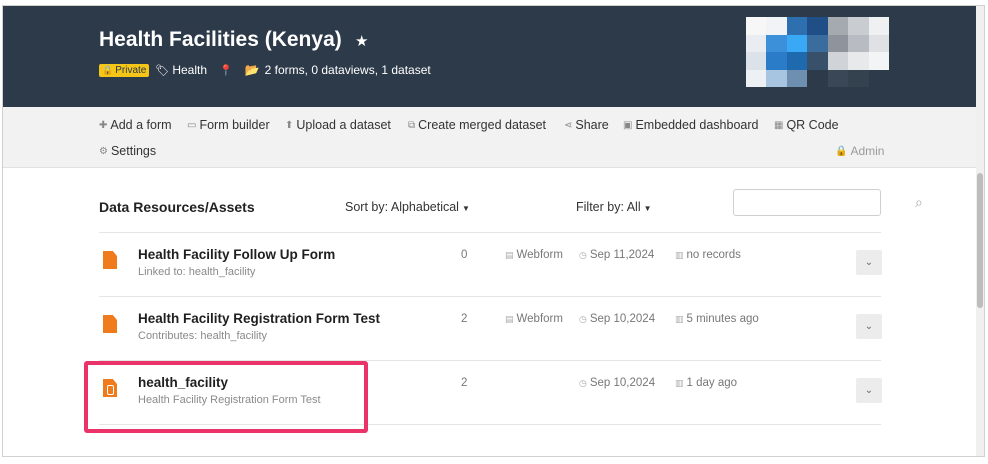 Image resolution: width=988 pixels, height=464 pixels. I want to click on row-records: ▥ 1 day ago, so click(706, 383).